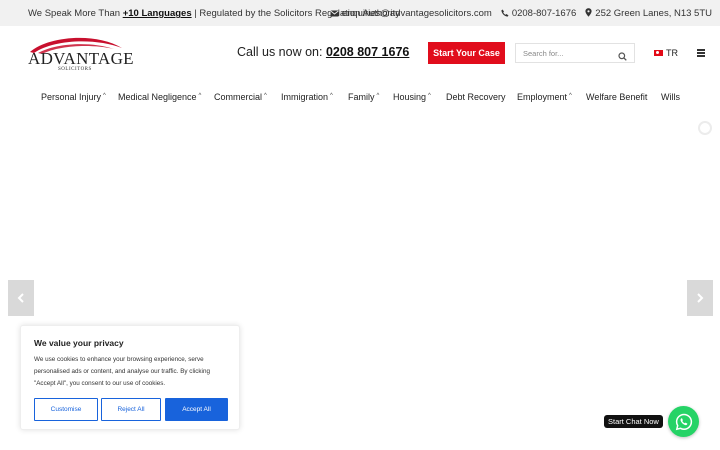 The width and height of the screenshot is (720, 450). I want to click on nav-item-commercial: Commercial ^, so click(240, 97).